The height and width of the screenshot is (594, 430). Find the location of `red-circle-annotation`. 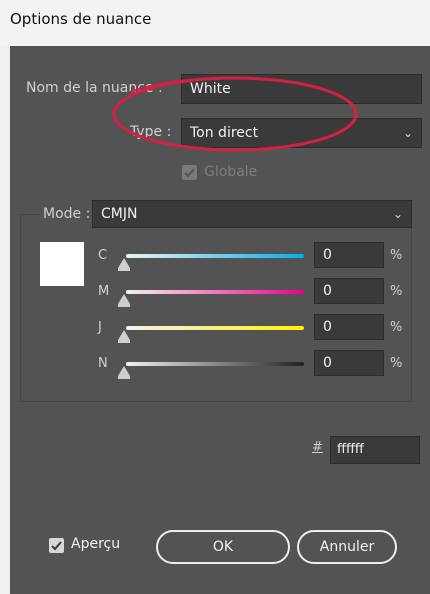

red-circle-annotation is located at coordinates (235, 114).